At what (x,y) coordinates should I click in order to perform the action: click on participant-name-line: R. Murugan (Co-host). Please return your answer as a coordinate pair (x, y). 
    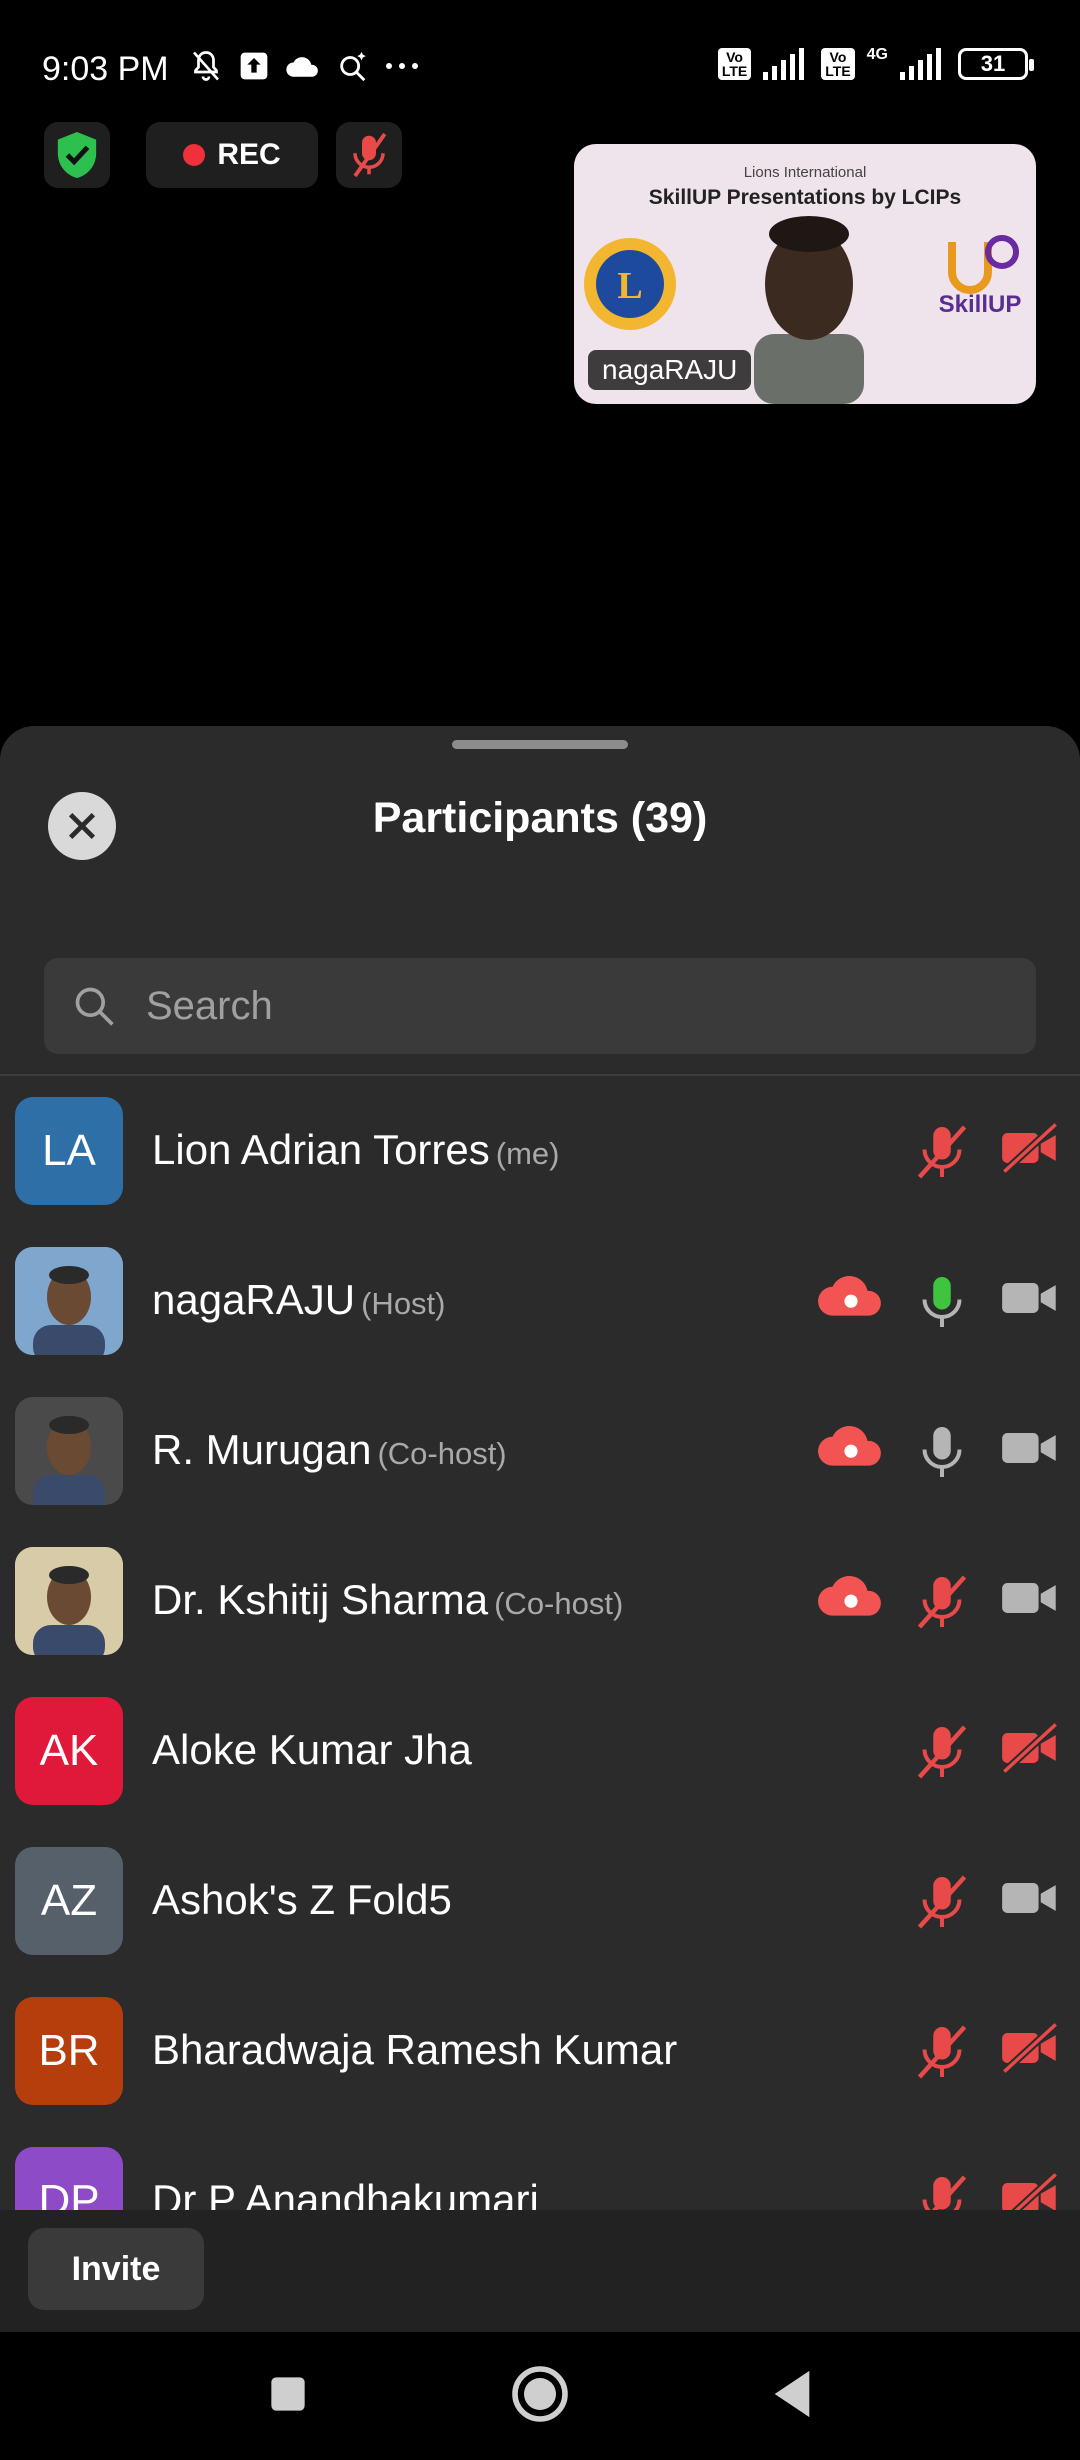
    Looking at the image, I should click on (329, 1450).